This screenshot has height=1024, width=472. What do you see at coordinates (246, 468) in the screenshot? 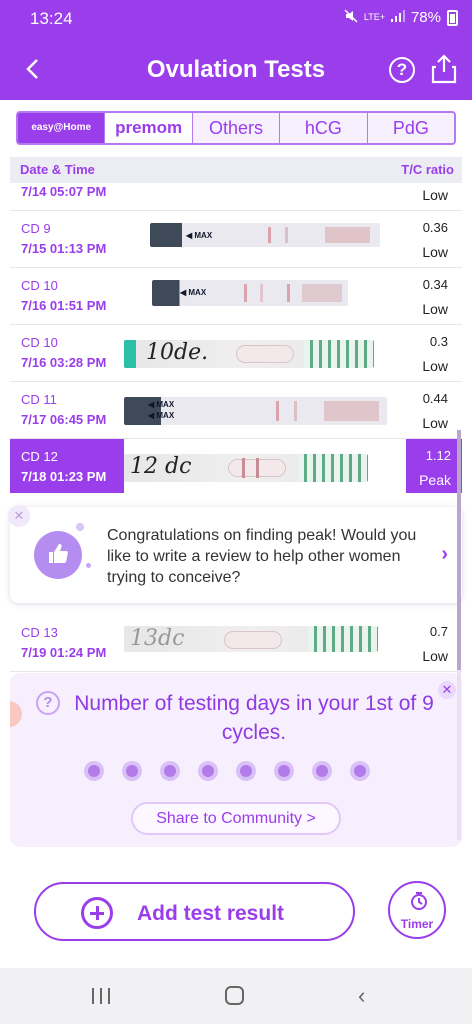
I see `test-strip-image: 12 dc` at bounding box center [246, 468].